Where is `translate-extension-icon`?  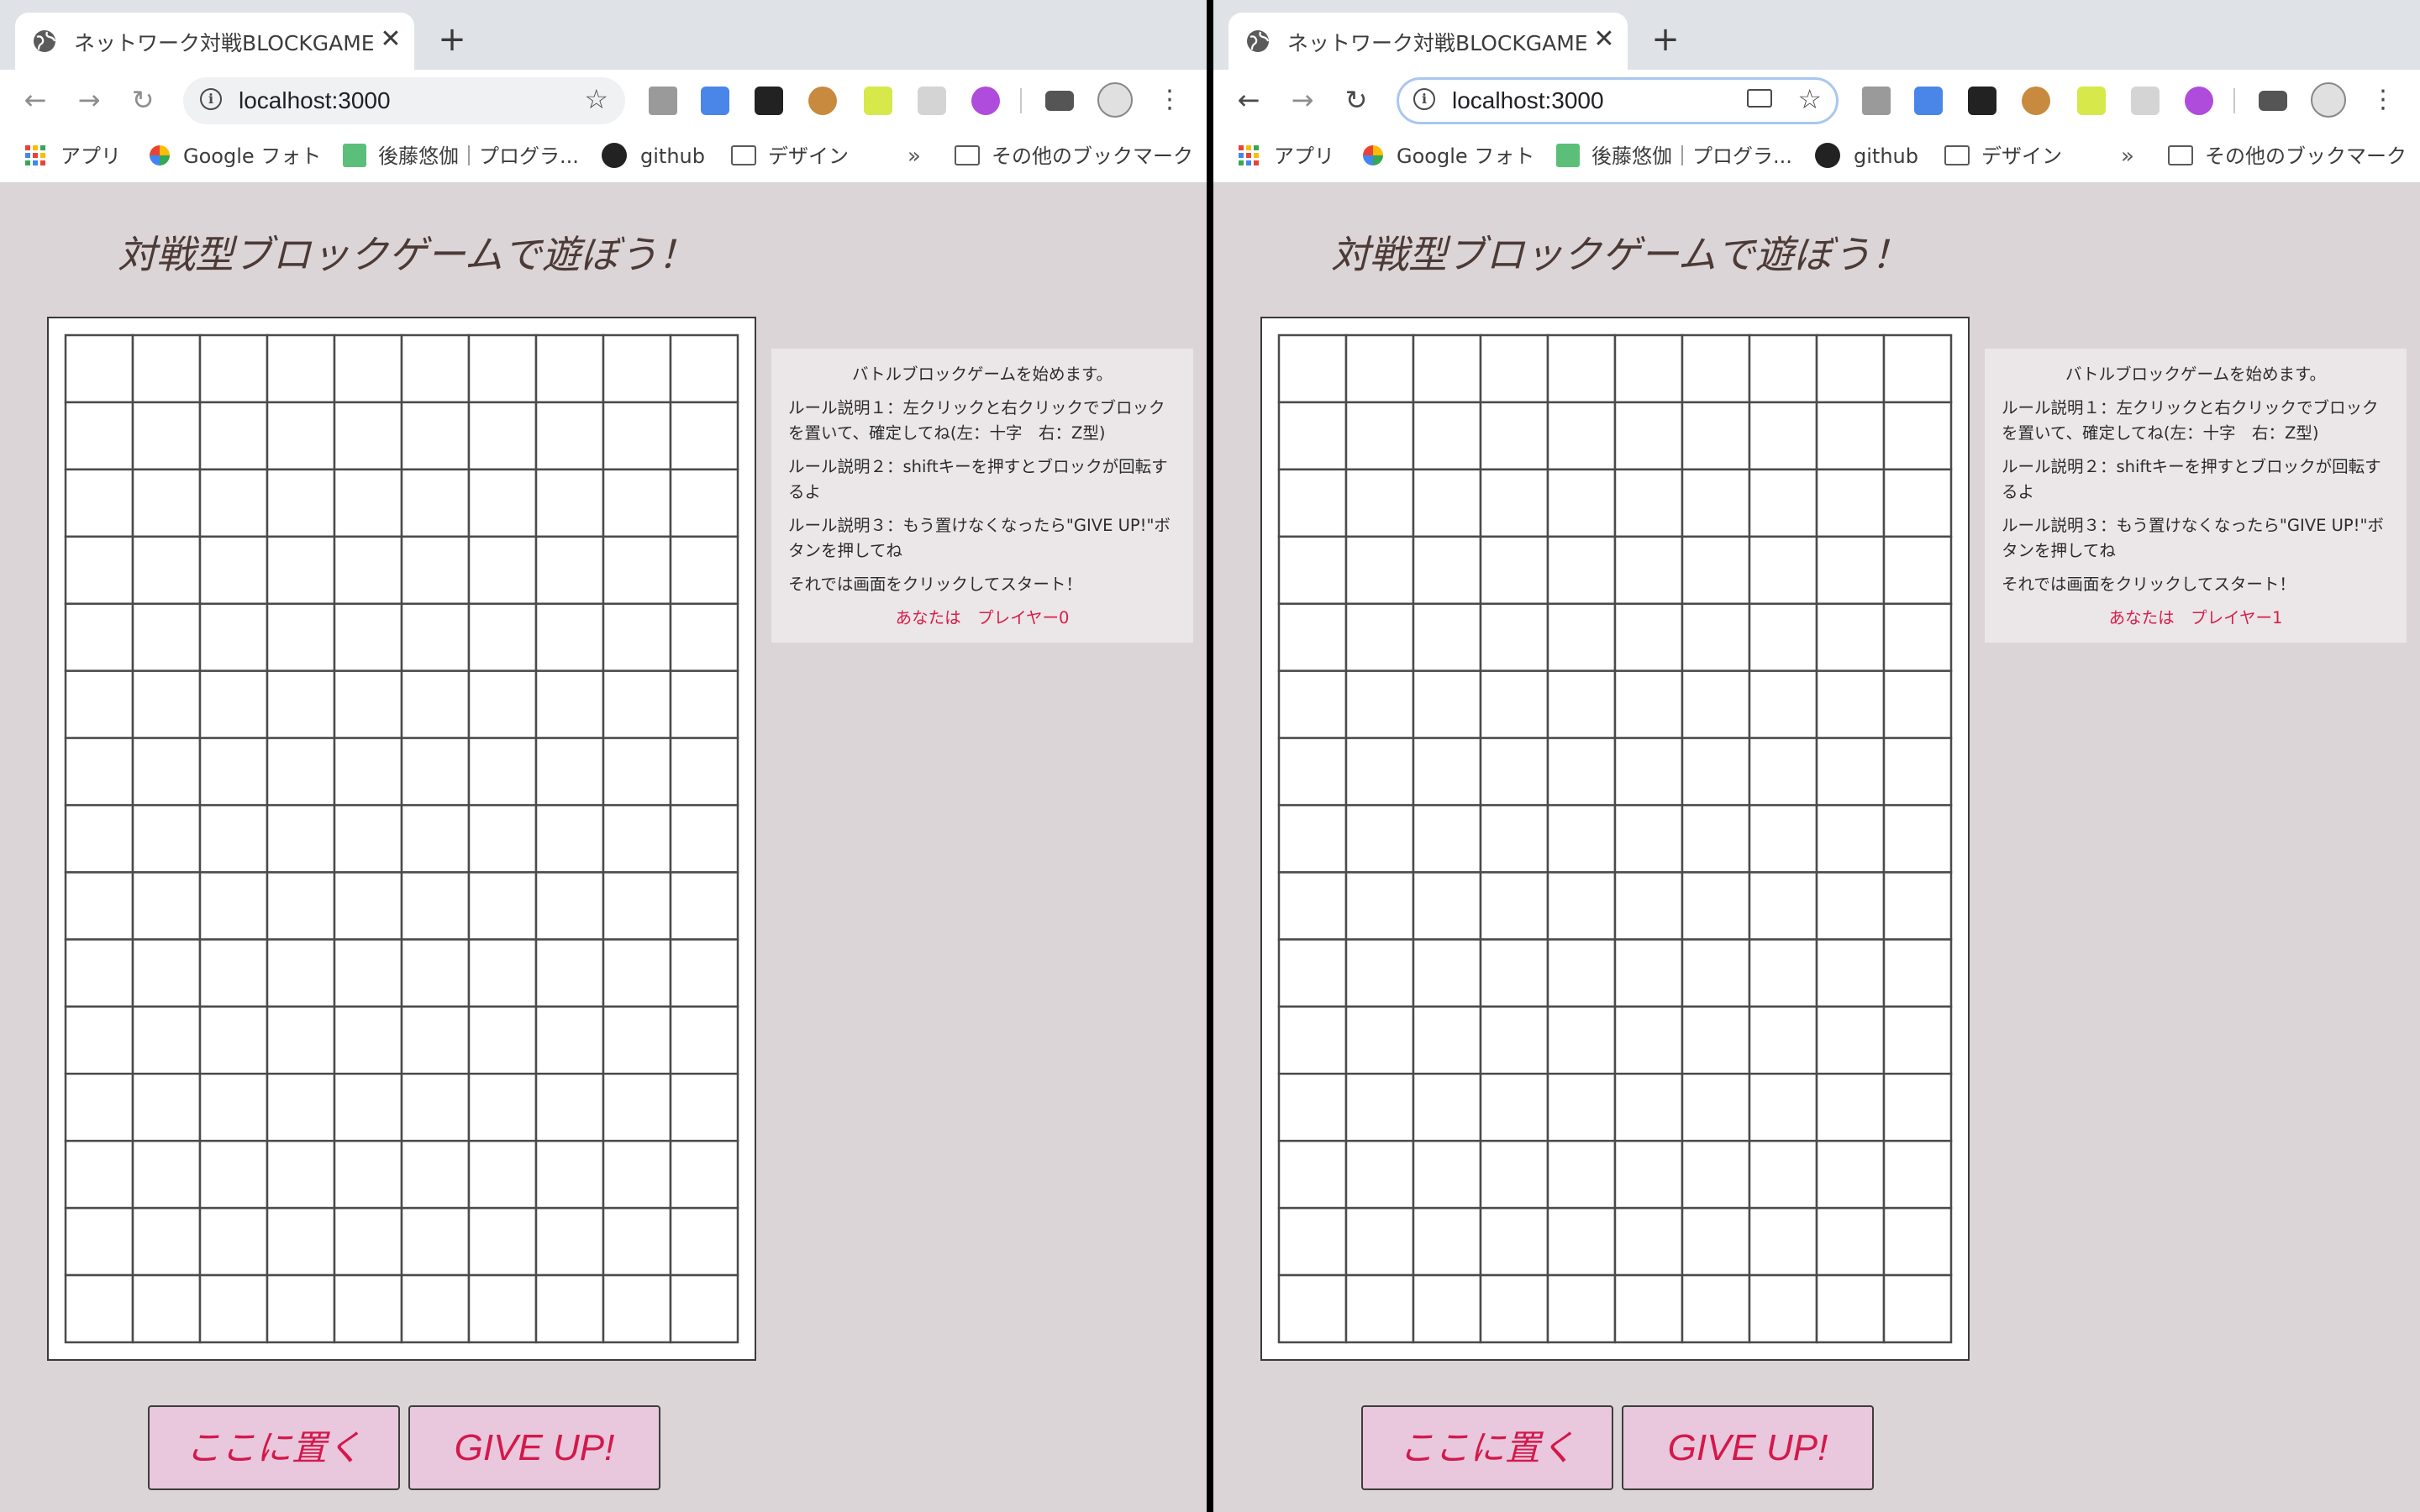
translate-extension-icon is located at coordinates (1928, 101).